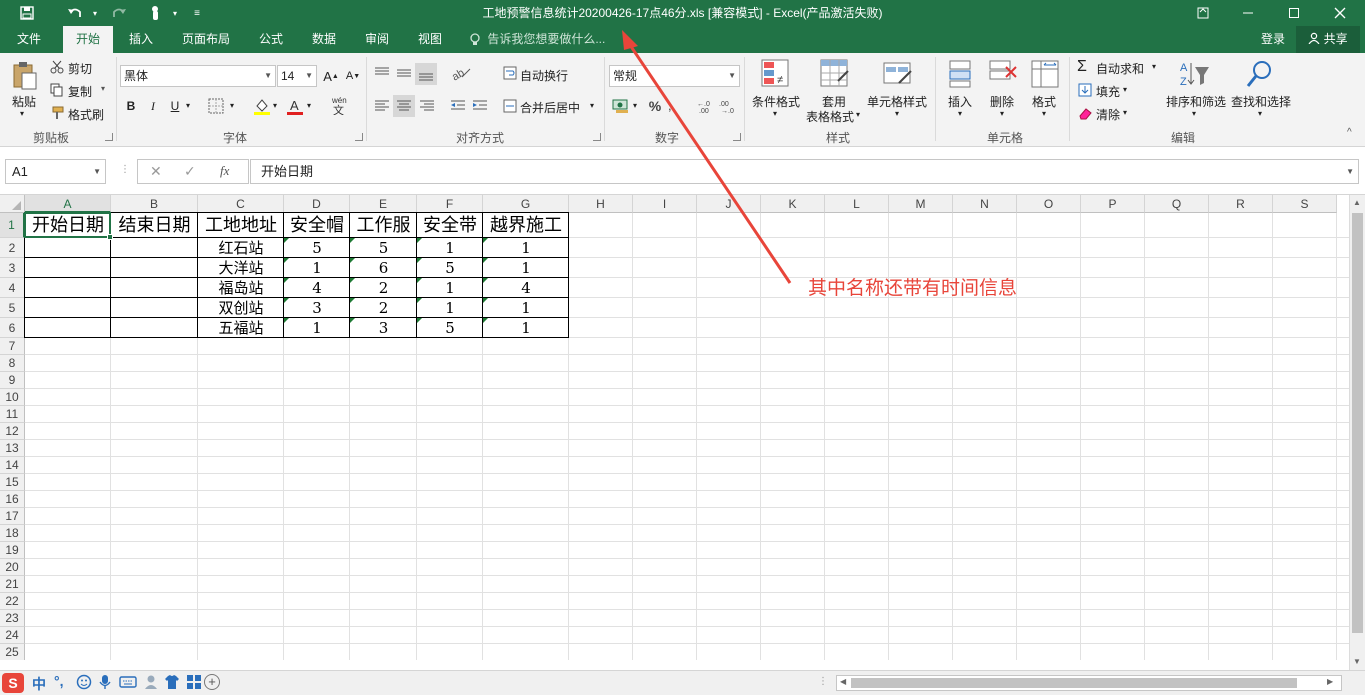 The width and height of the screenshot is (1365, 695). I want to click on find-select-button: 查找和选择, so click(1261, 101).